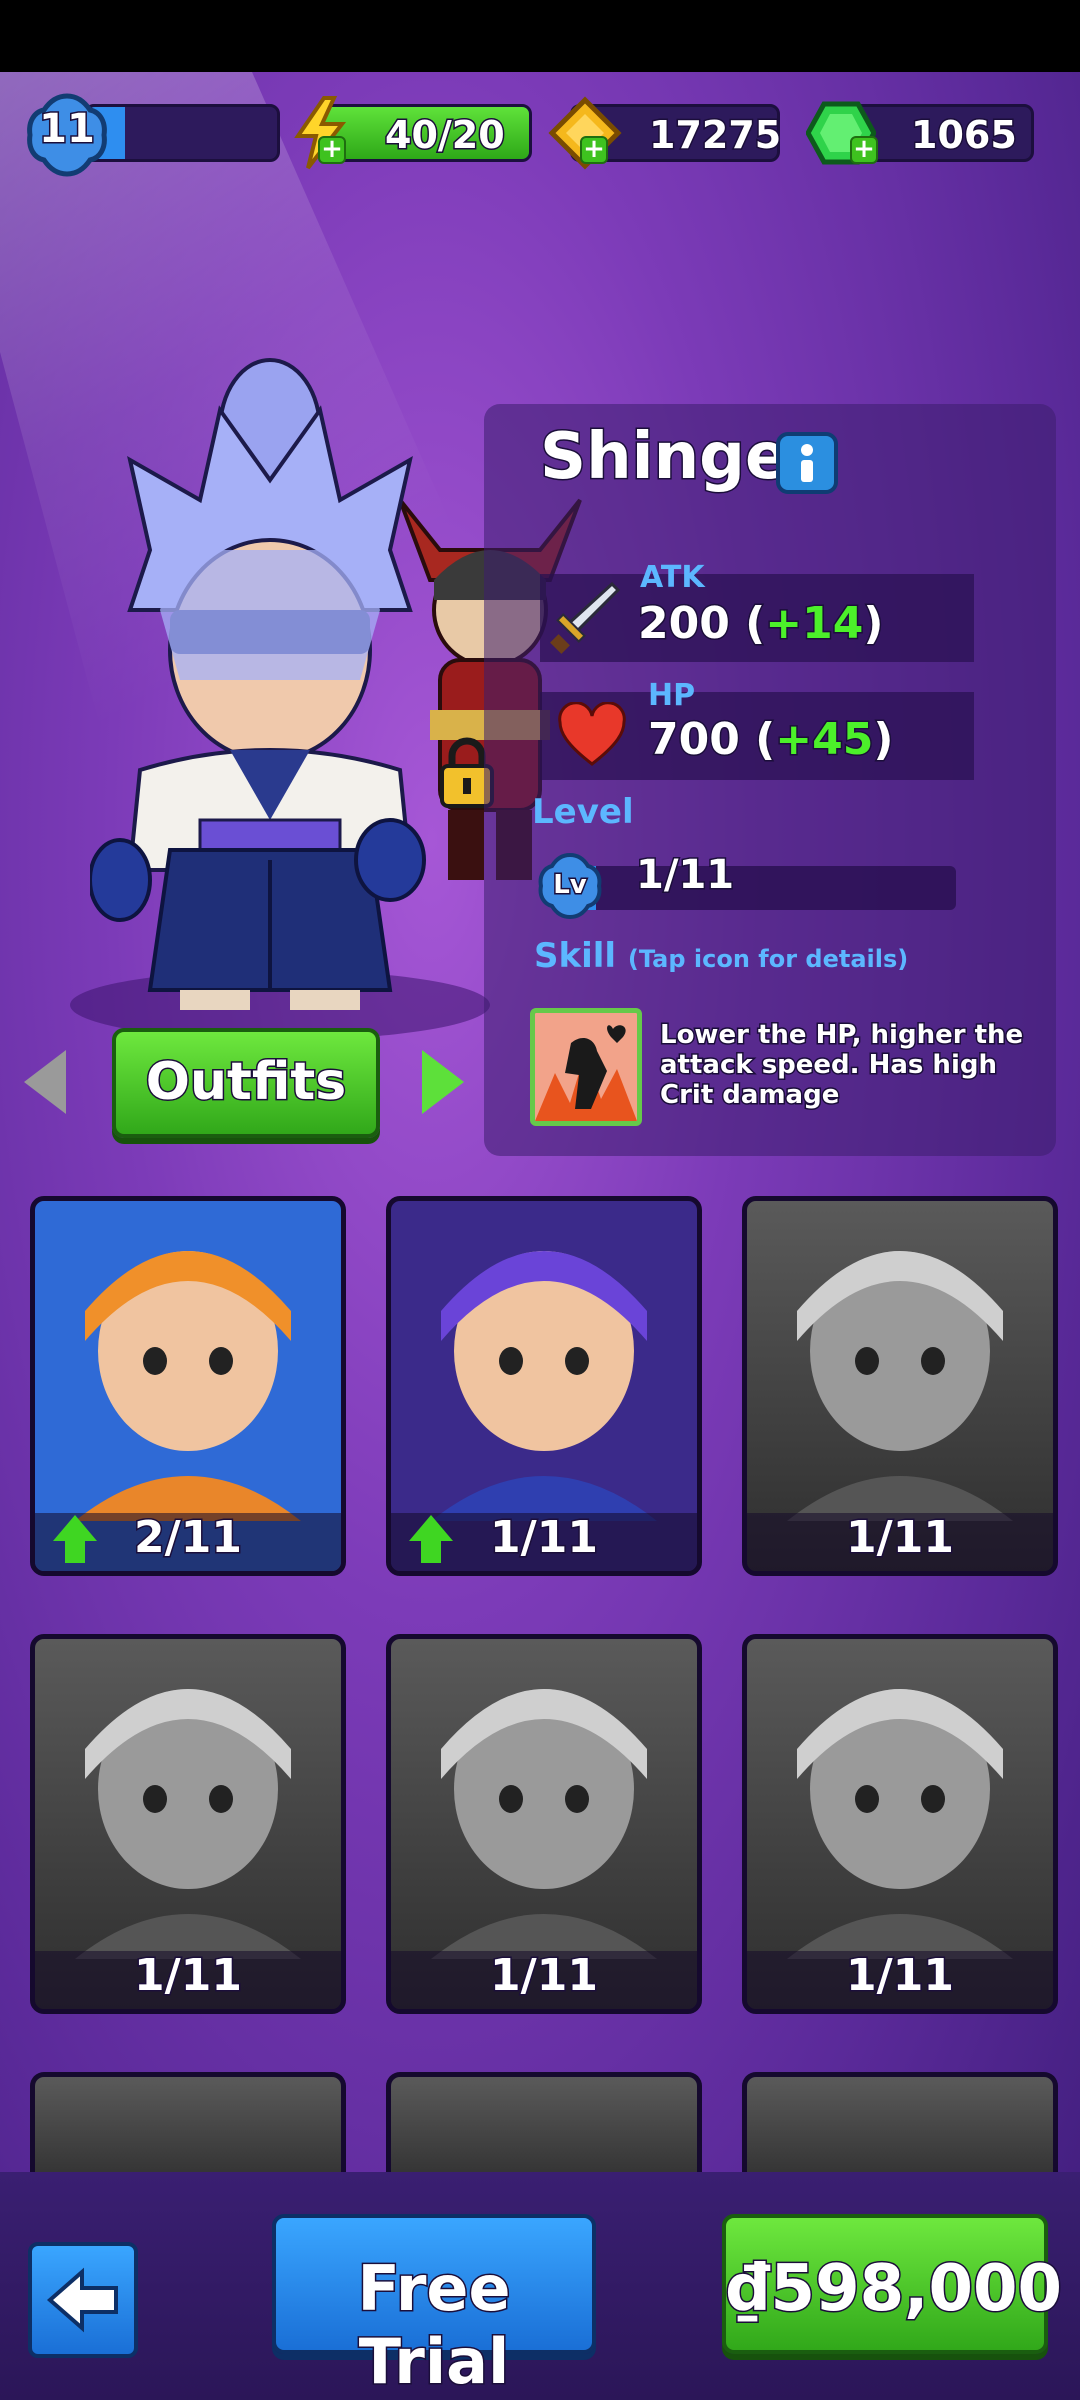 The image size is (1080, 2400). I want to click on level-badge: Lv, so click(570, 886).